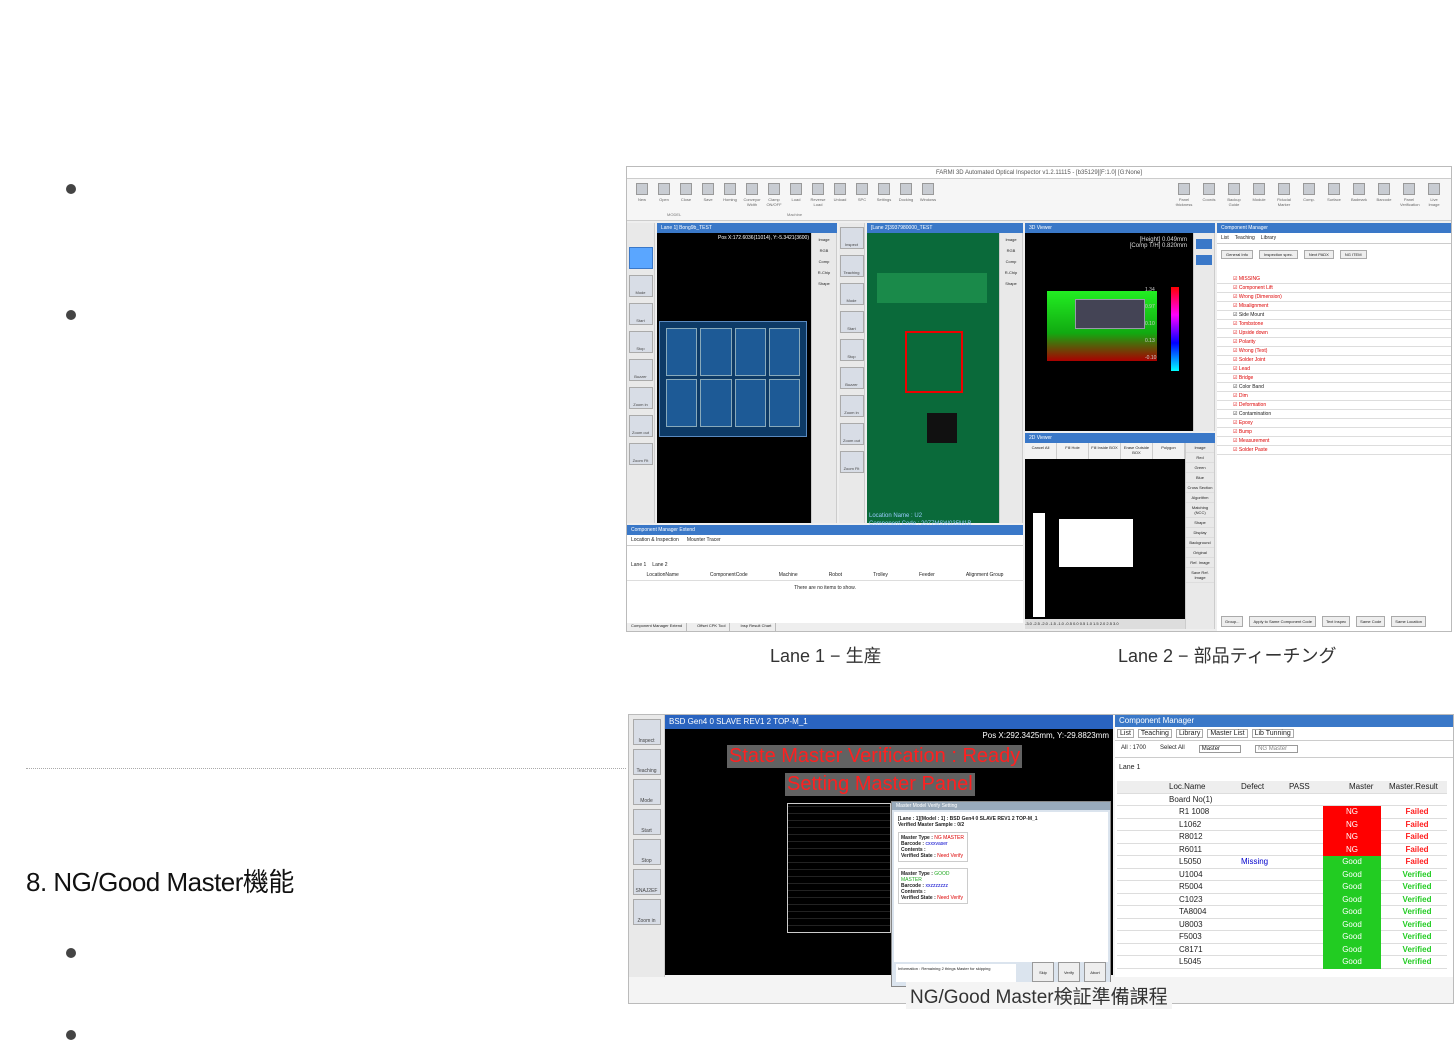 The width and height of the screenshot is (1456, 1040). I want to click on ribbon-item: Save, so click(708, 192).